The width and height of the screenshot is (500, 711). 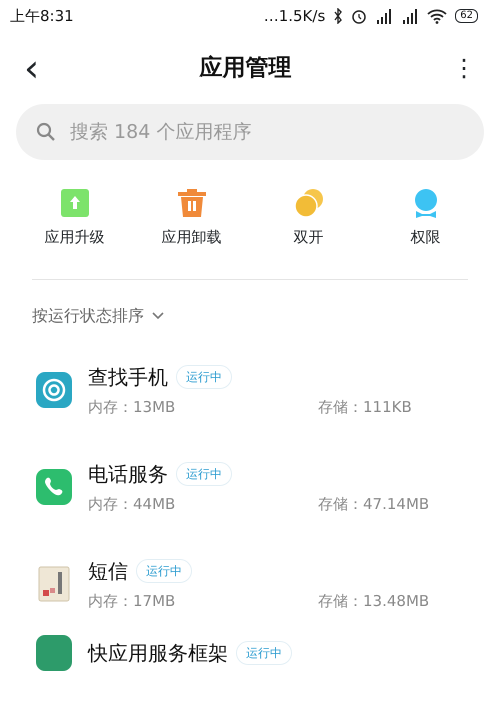 I want to click on back-button: ‹, so click(x=32, y=68).